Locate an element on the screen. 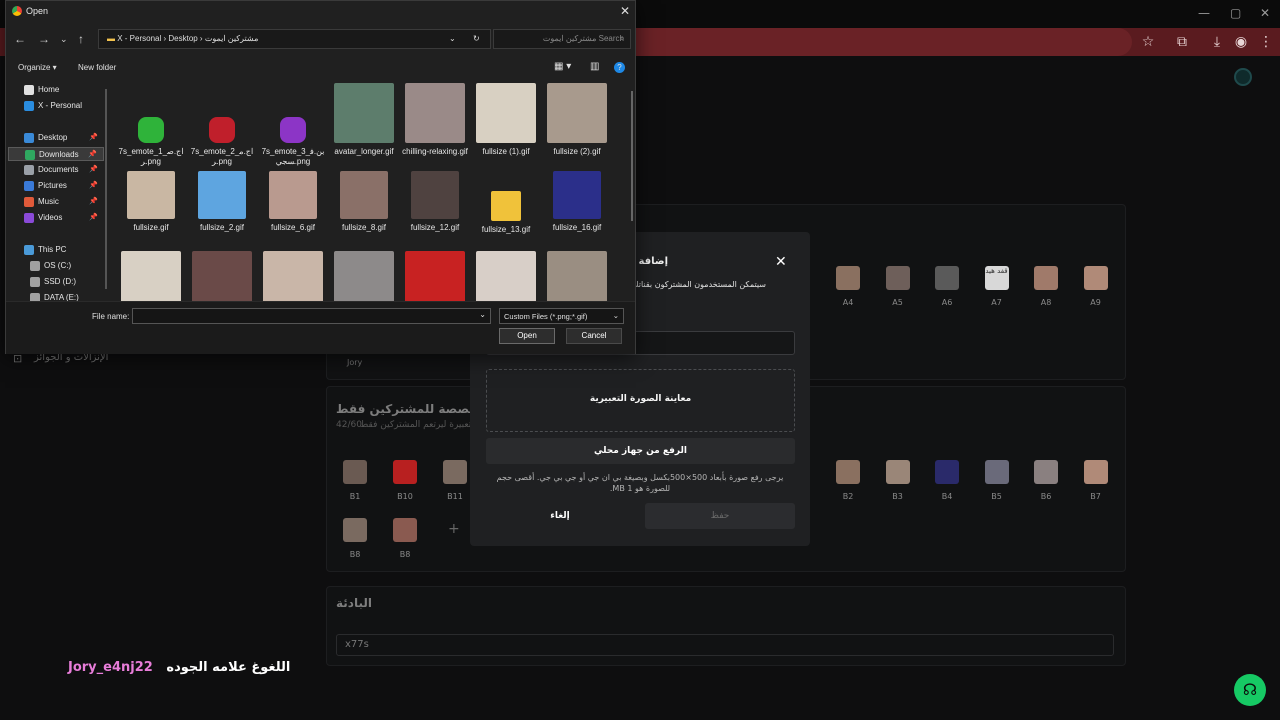 This screenshot has width=1280, height=720. file-item: 7s_emote_3_بن.فسجي.png is located at coordinates (293, 125).